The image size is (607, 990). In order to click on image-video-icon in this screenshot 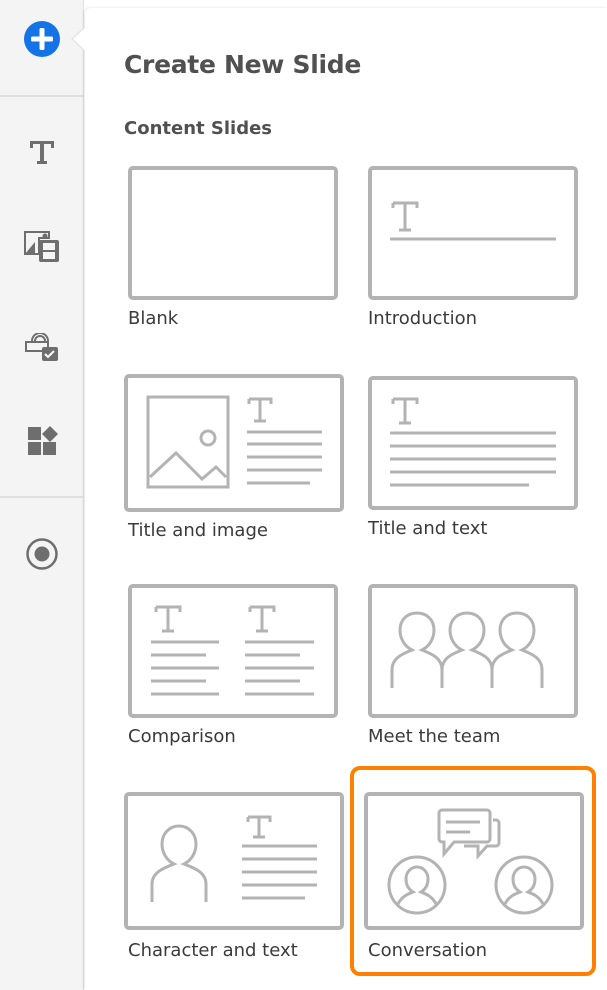, I will do `click(41, 246)`.